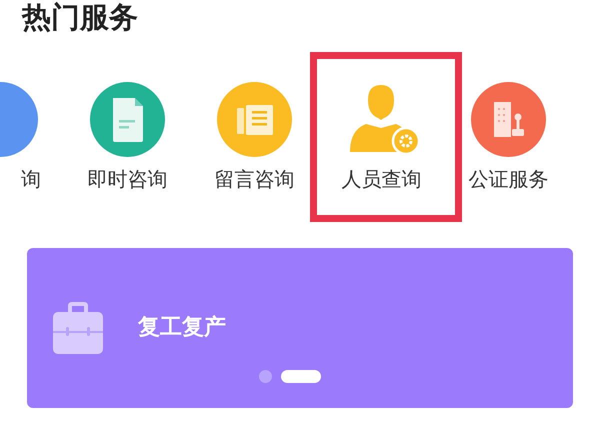  What do you see at coordinates (127, 119) in the screenshot?
I see `document-icon` at bounding box center [127, 119].